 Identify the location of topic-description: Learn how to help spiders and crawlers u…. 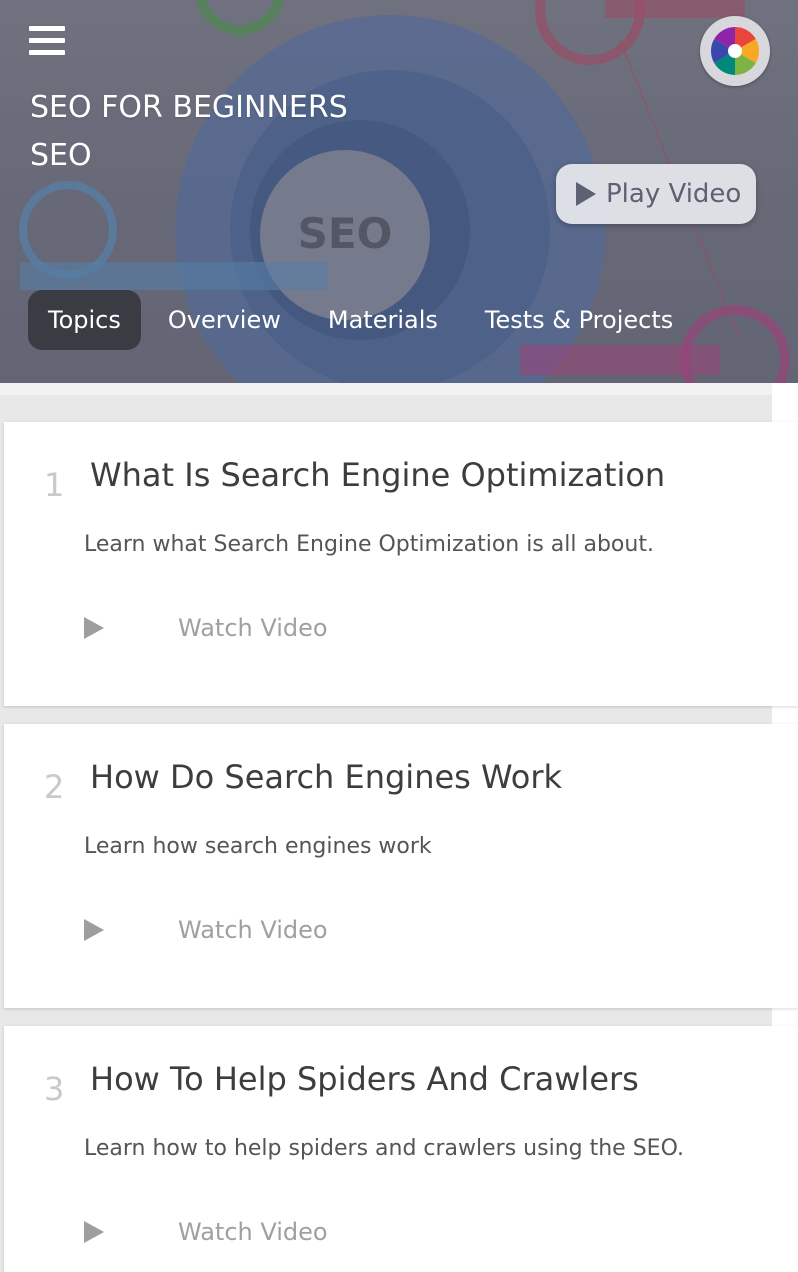
(384, 1148).